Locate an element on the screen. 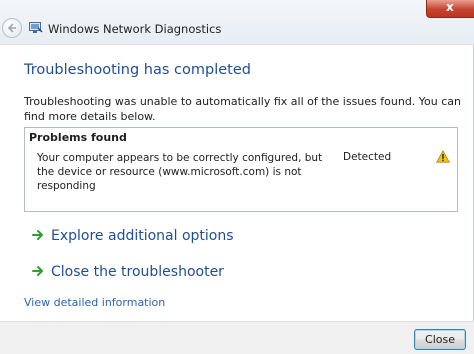  explore-options-link: Explore additional options is located at coordinates (133, 236).